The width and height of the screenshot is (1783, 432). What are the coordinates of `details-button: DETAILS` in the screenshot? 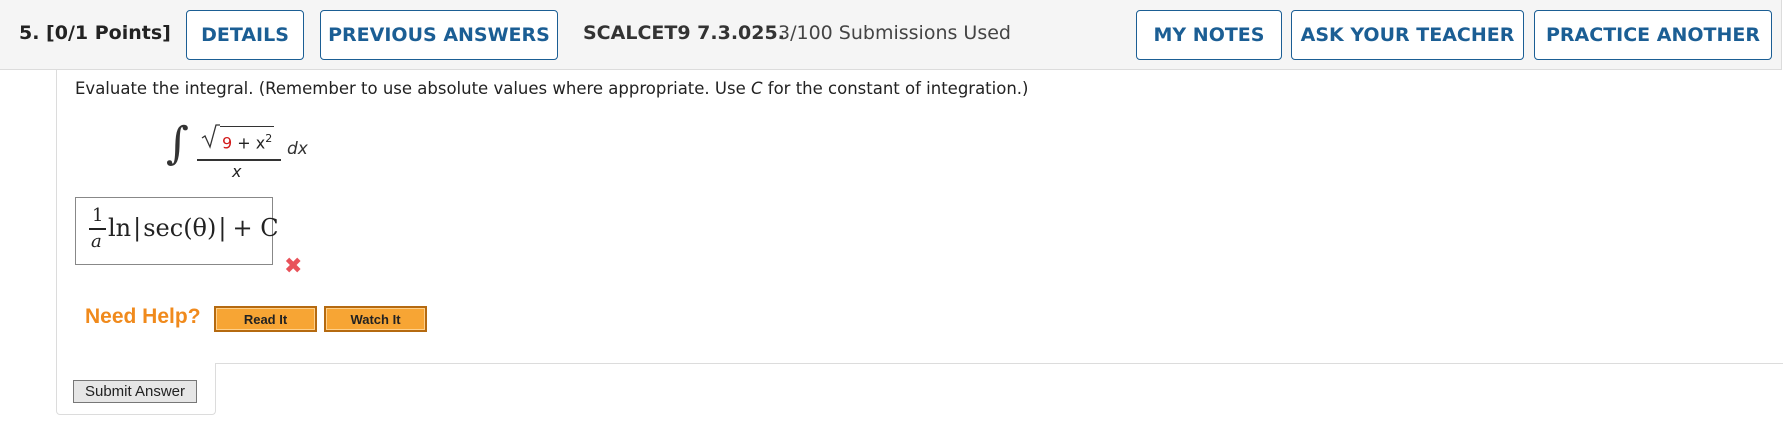 It's located at (245, 35).